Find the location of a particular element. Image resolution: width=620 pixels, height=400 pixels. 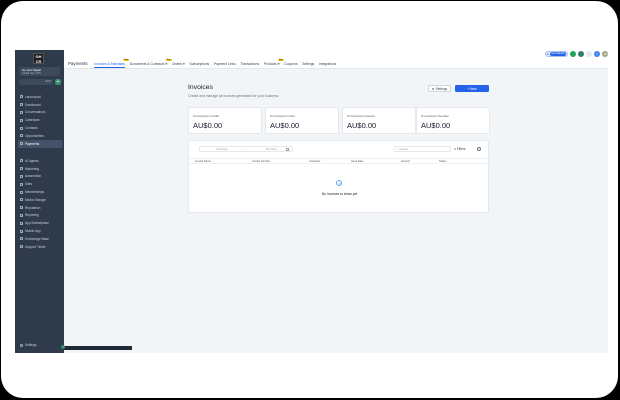

tab-7: Coupons is located at coordinates (291, 64).